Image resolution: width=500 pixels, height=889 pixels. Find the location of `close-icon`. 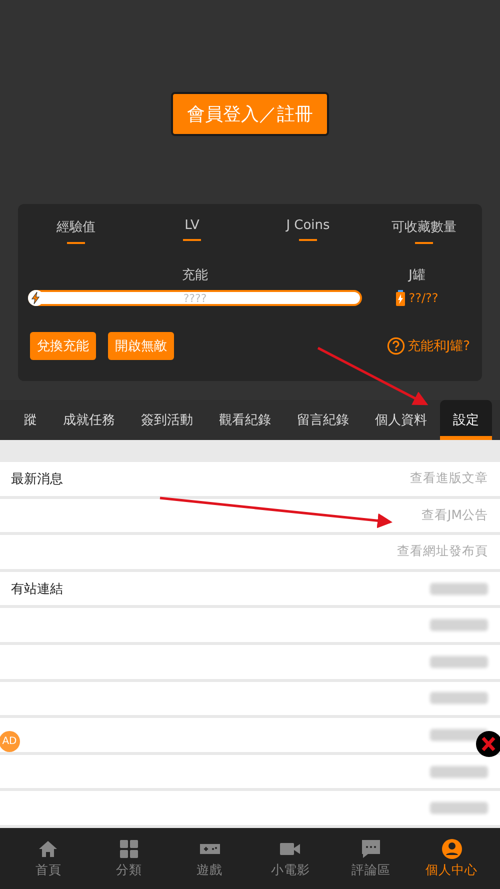

close-icon is located at coordinates (488, 744).